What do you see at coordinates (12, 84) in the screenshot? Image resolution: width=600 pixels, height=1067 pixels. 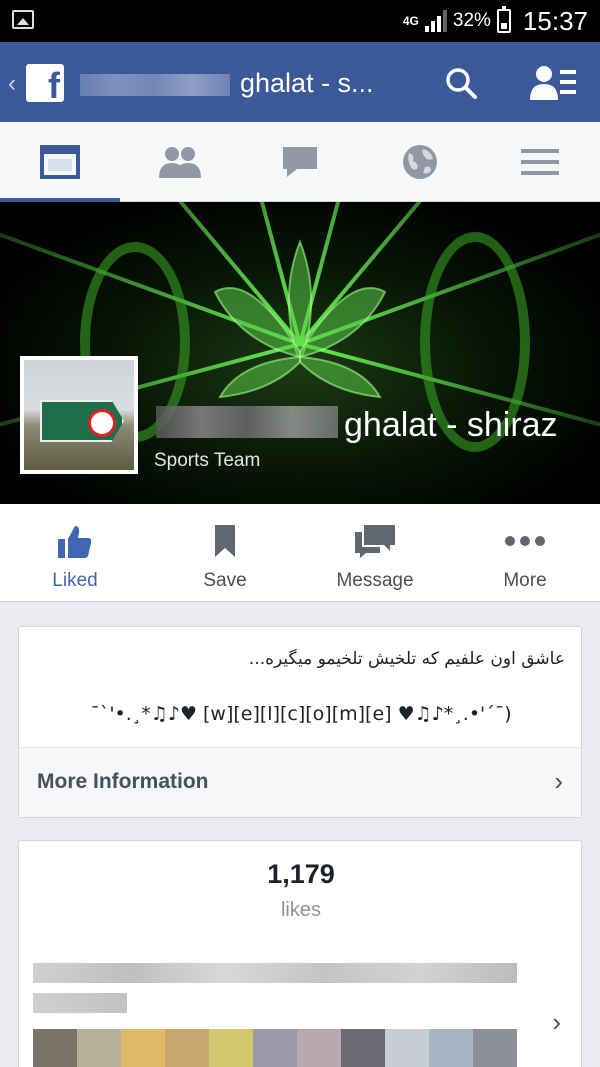 I see `back-chevron-icon: ‹` at bounding box center [12, 84].